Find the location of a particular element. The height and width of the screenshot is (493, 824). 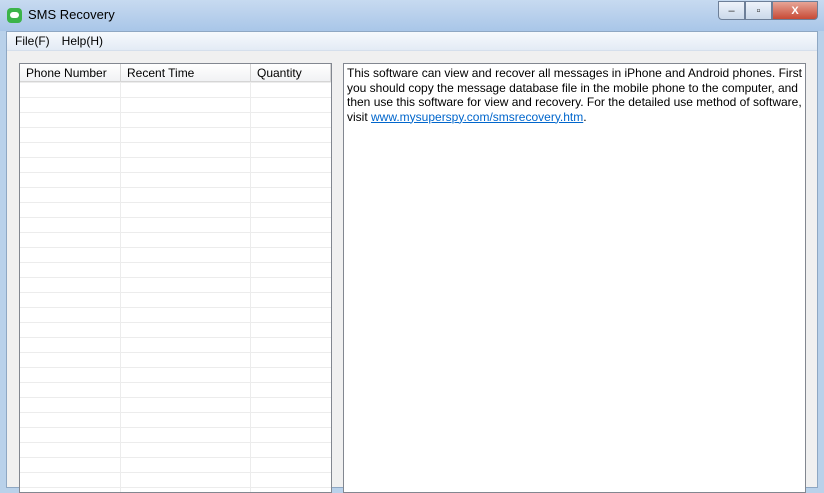

info-text-end: . is located at coordinates (585, 116).